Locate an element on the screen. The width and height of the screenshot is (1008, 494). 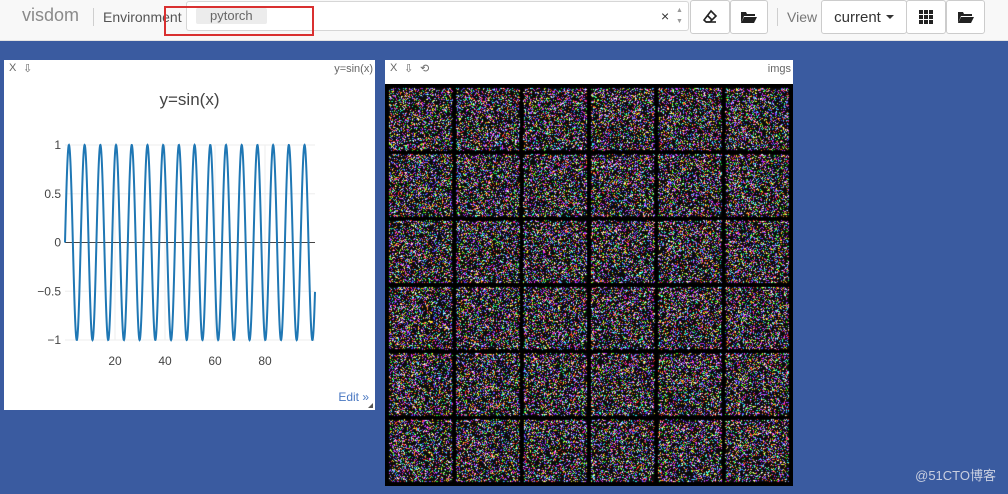
pane-header: X ⇩ ⟲ imgs is located at coordinates (589, 72).